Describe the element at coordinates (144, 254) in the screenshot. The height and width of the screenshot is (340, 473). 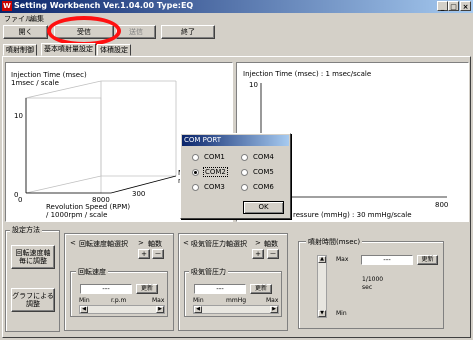
I see `rpm-add-button: +` at that location.